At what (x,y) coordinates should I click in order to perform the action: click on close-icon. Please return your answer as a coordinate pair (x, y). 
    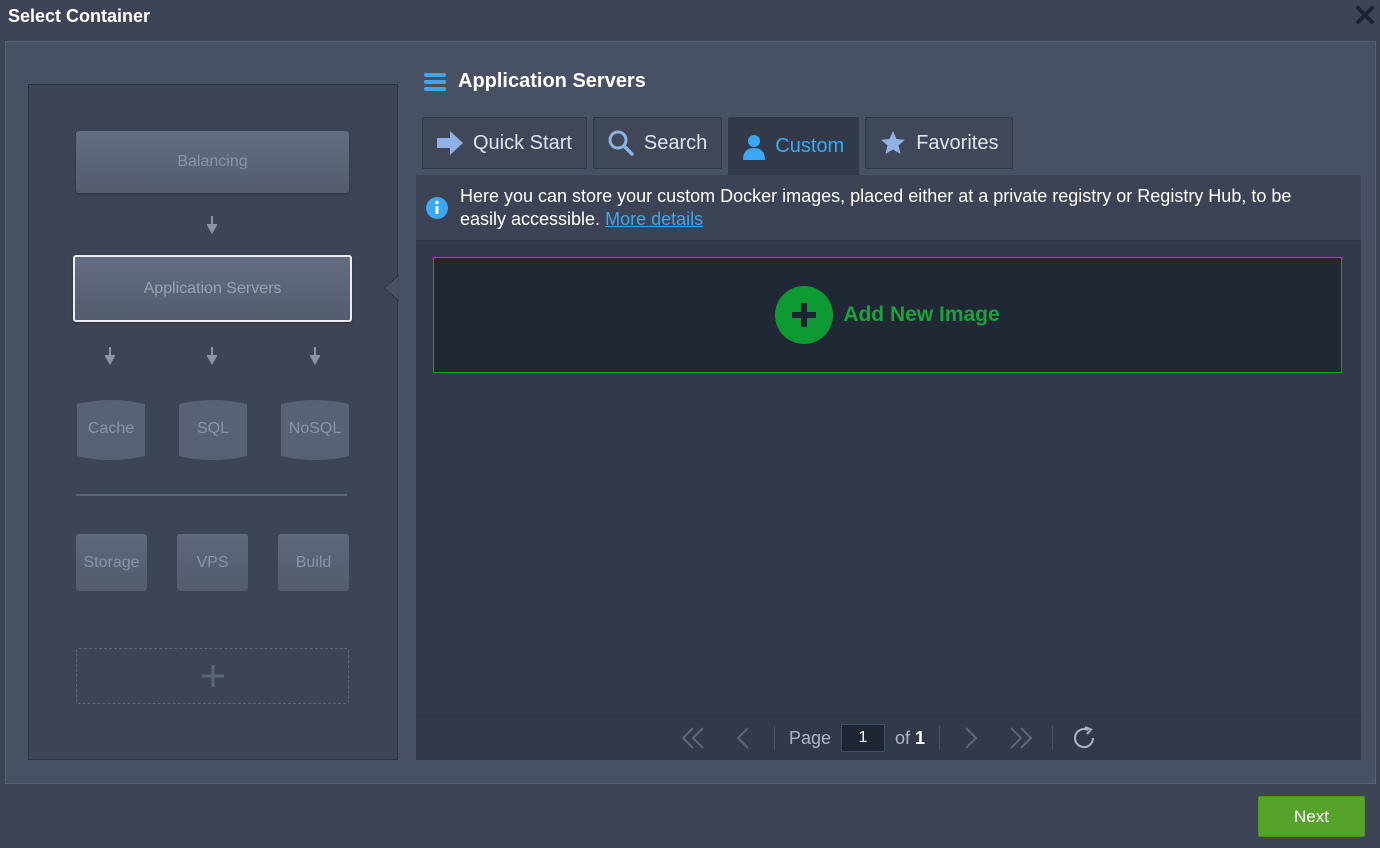
    Looking at the image, I should click on (1365, 15).